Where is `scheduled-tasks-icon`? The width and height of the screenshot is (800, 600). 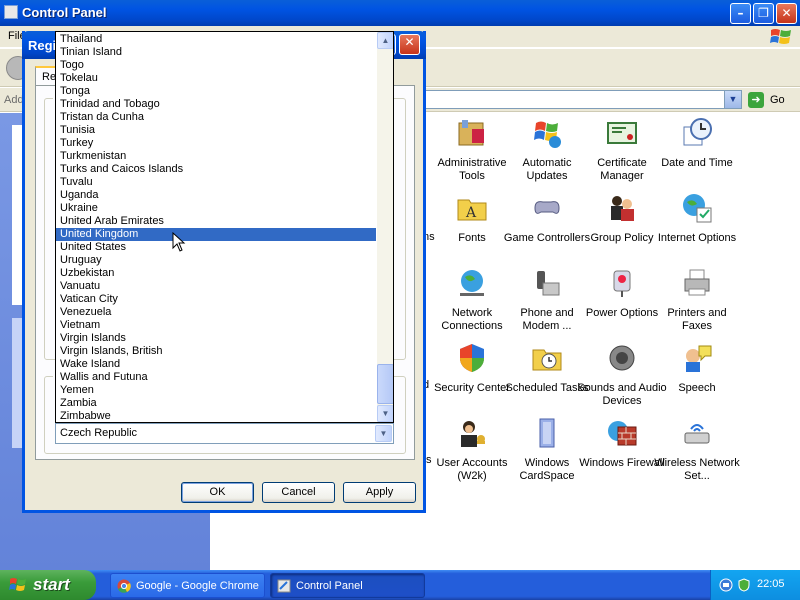 scheduled-tasks-icon is located at coordinates (547, 360).